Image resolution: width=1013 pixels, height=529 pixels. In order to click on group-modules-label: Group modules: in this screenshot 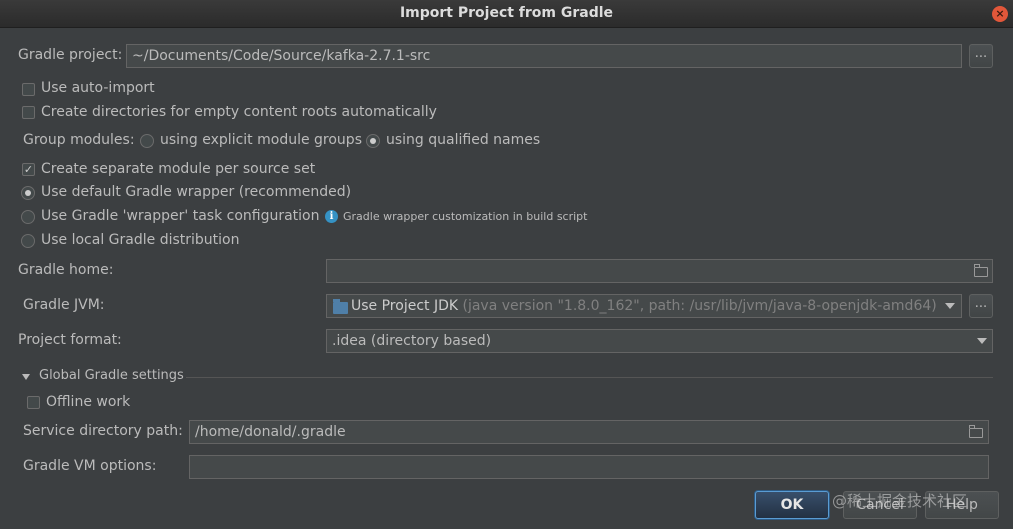, I will do `click(79, 140)`.